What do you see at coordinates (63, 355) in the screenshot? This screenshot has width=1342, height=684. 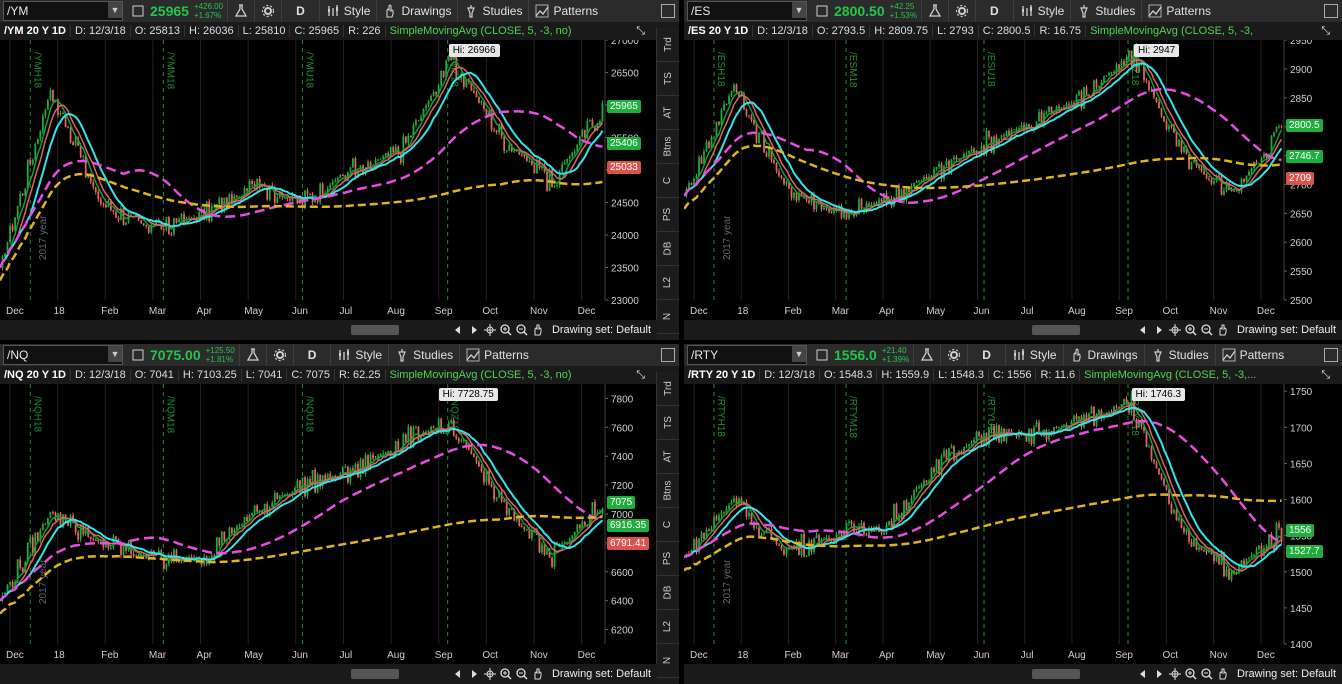 I see `symbol-selector: /NQ ▼` at bounding box center [63, 355].